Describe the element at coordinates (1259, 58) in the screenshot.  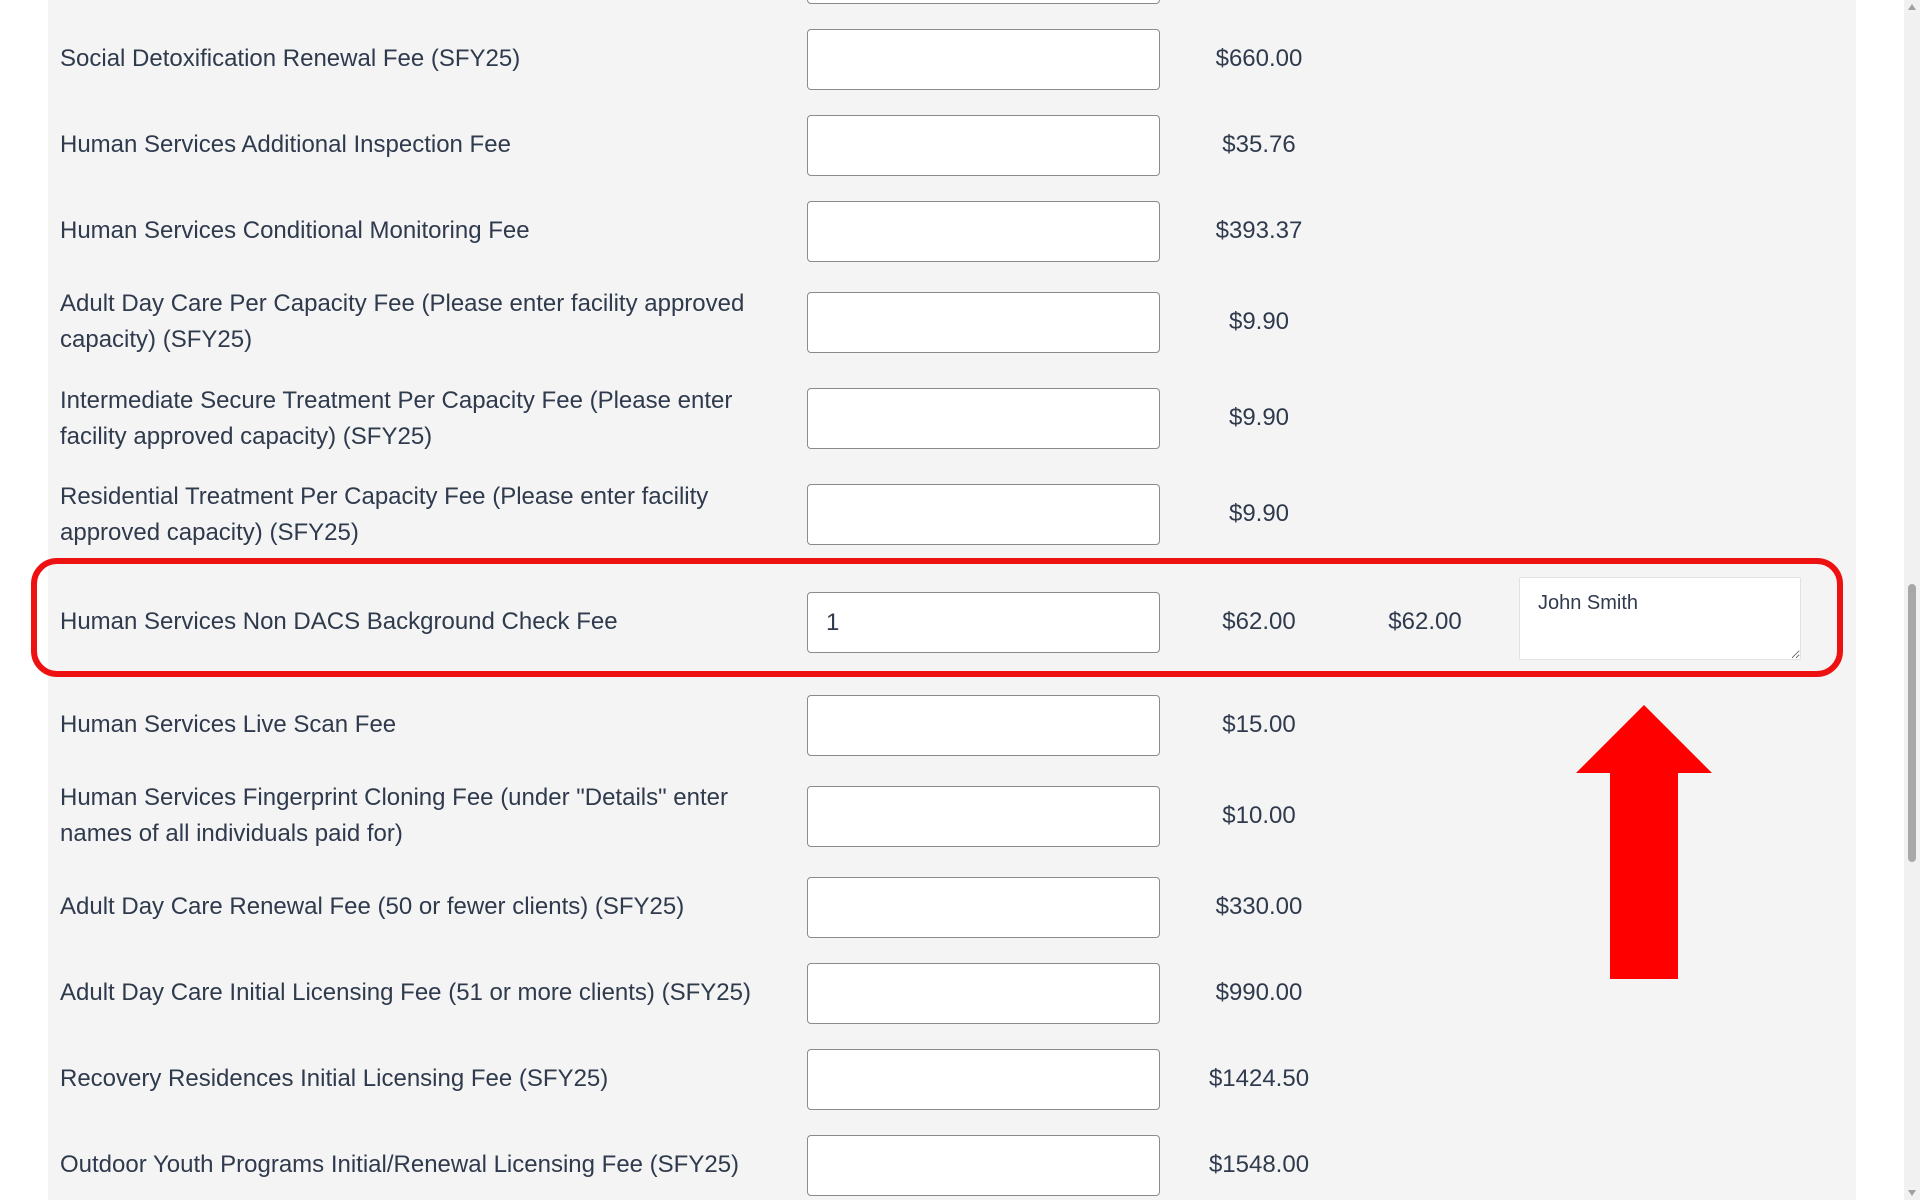
I see `fee-unit-price: $660.00` at that location.